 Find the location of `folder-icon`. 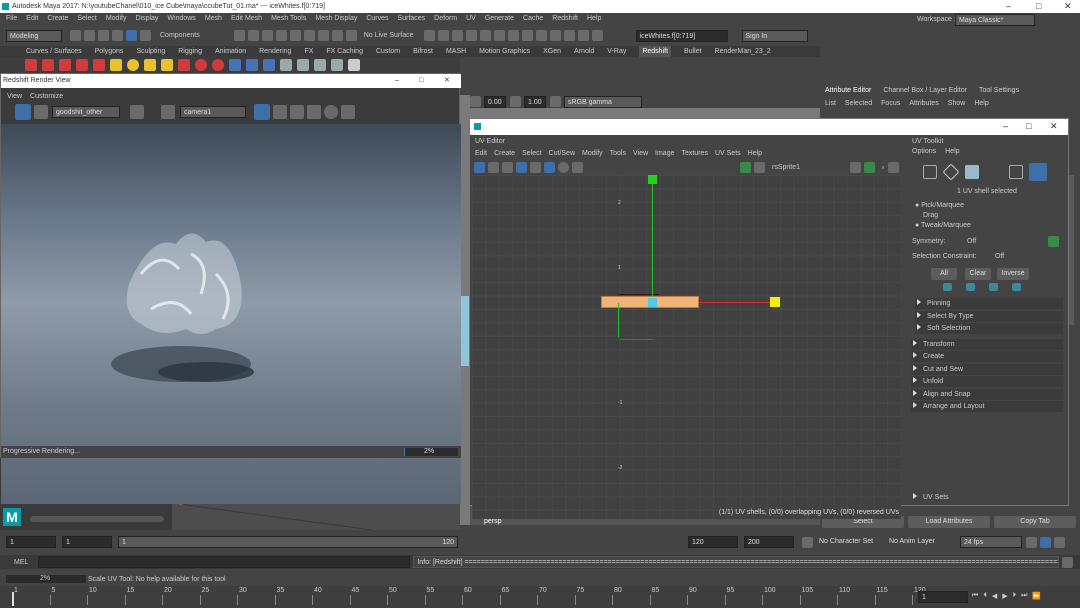

folder-icon is located at coordinates (75, 35).